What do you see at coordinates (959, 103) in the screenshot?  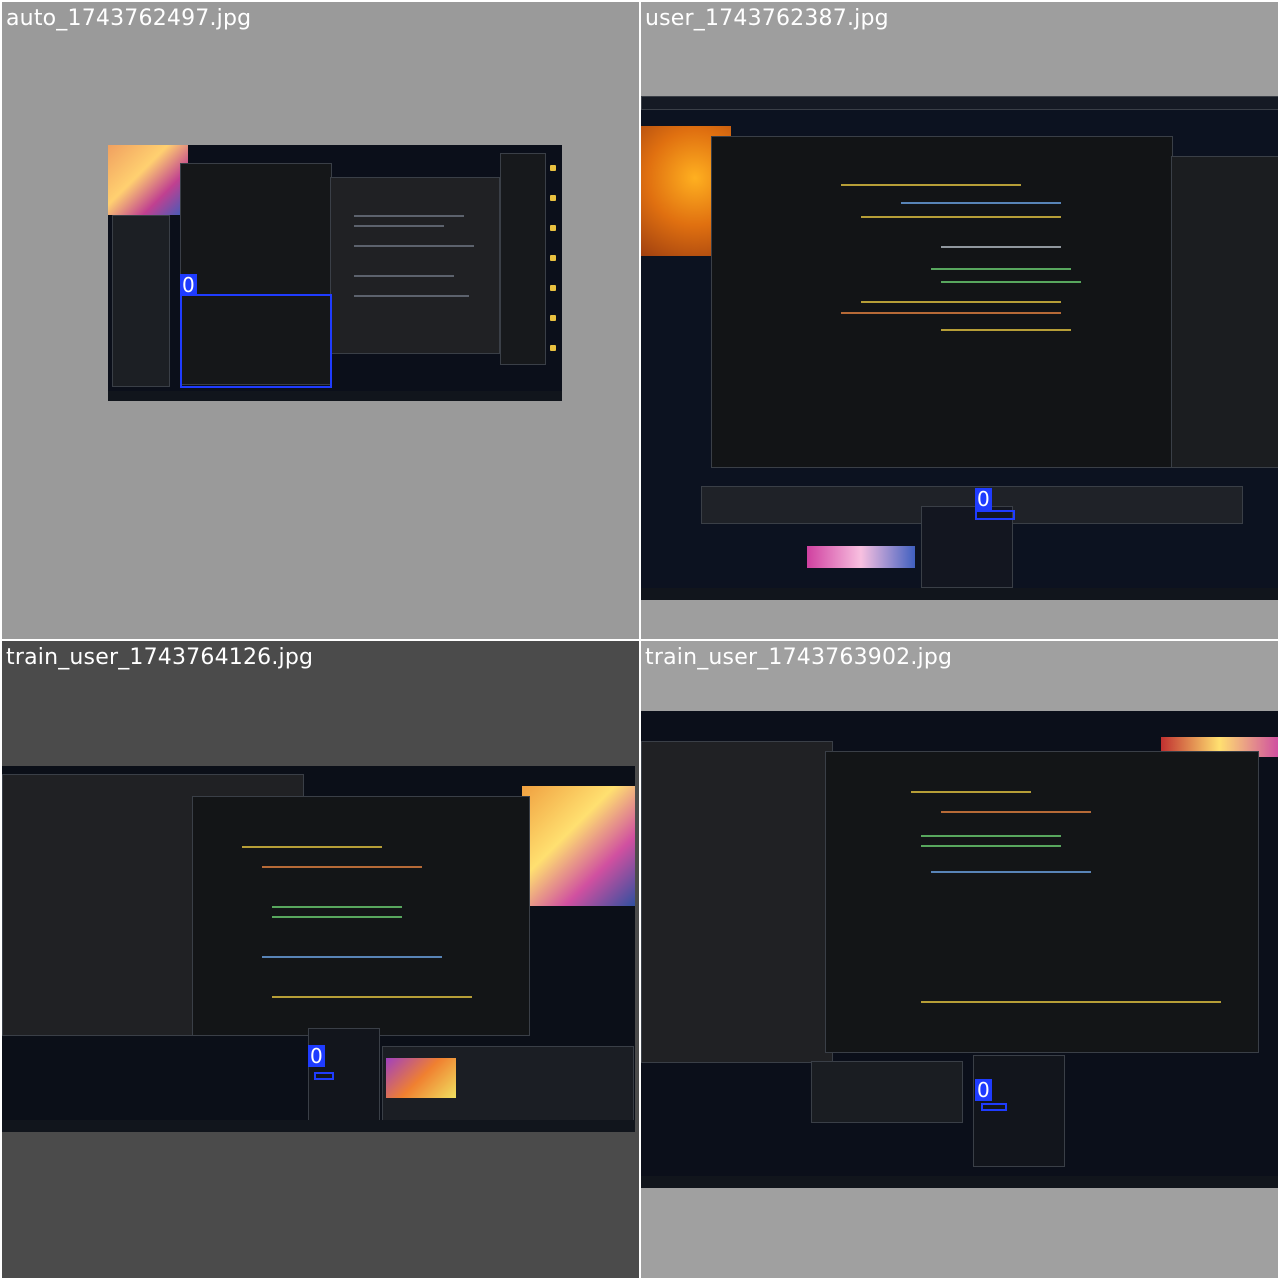 I see `top-app-bar` at bounding box center [959, 103].